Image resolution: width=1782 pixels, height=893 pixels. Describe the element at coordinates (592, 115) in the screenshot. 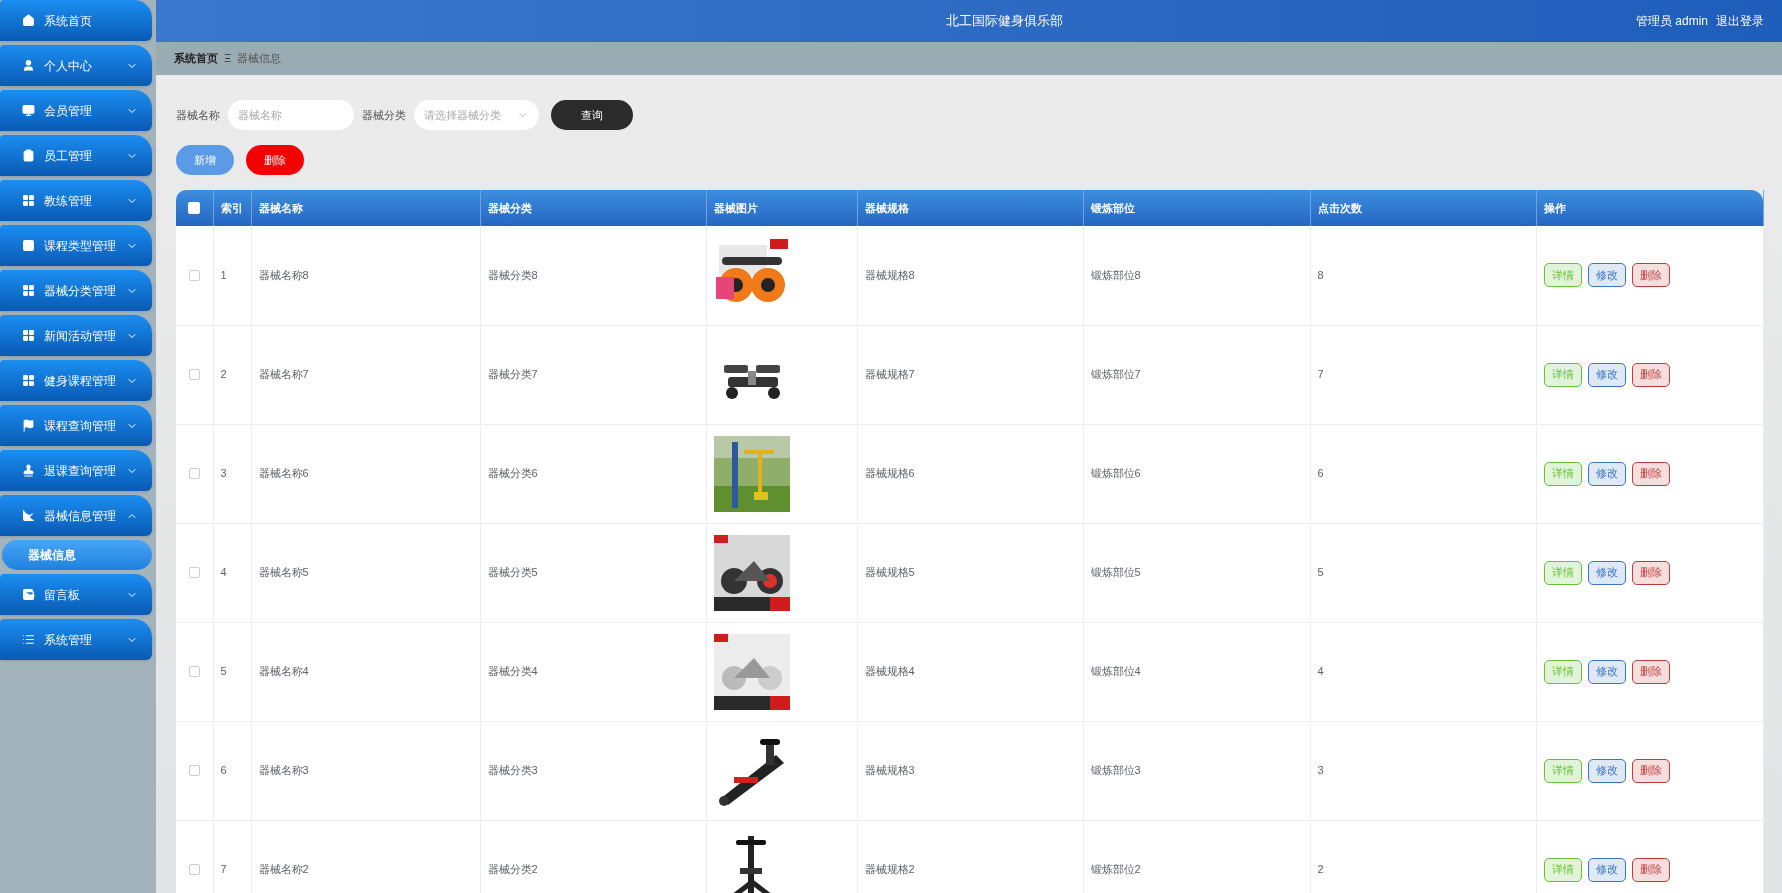

I see `search-button: 查询` at that location.